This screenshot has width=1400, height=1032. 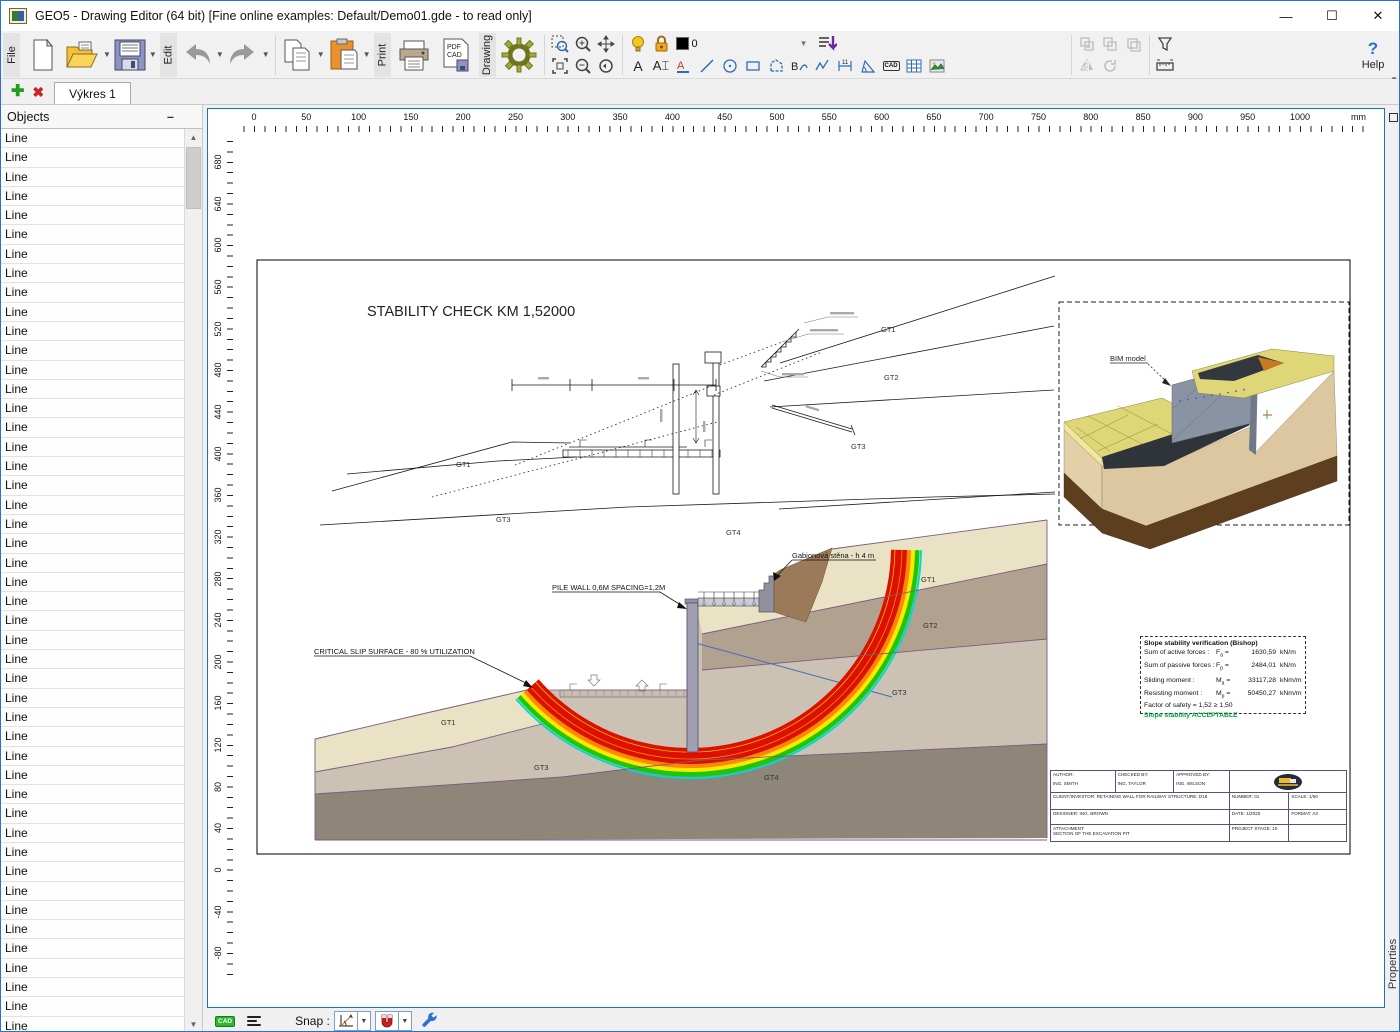 What do you see at coordinates (519, 55) in the screenshot?
I see `settings-button` at bounding box center [519, 55].